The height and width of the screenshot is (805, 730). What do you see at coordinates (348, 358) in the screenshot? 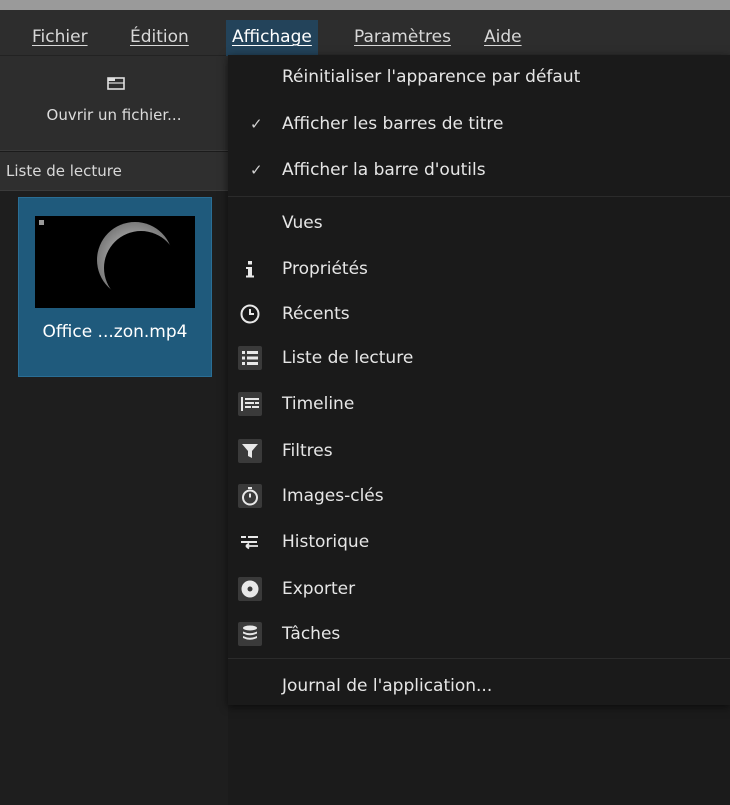
I see `menu-item-label: Liste de lecture` at bounding box center [348, 358].